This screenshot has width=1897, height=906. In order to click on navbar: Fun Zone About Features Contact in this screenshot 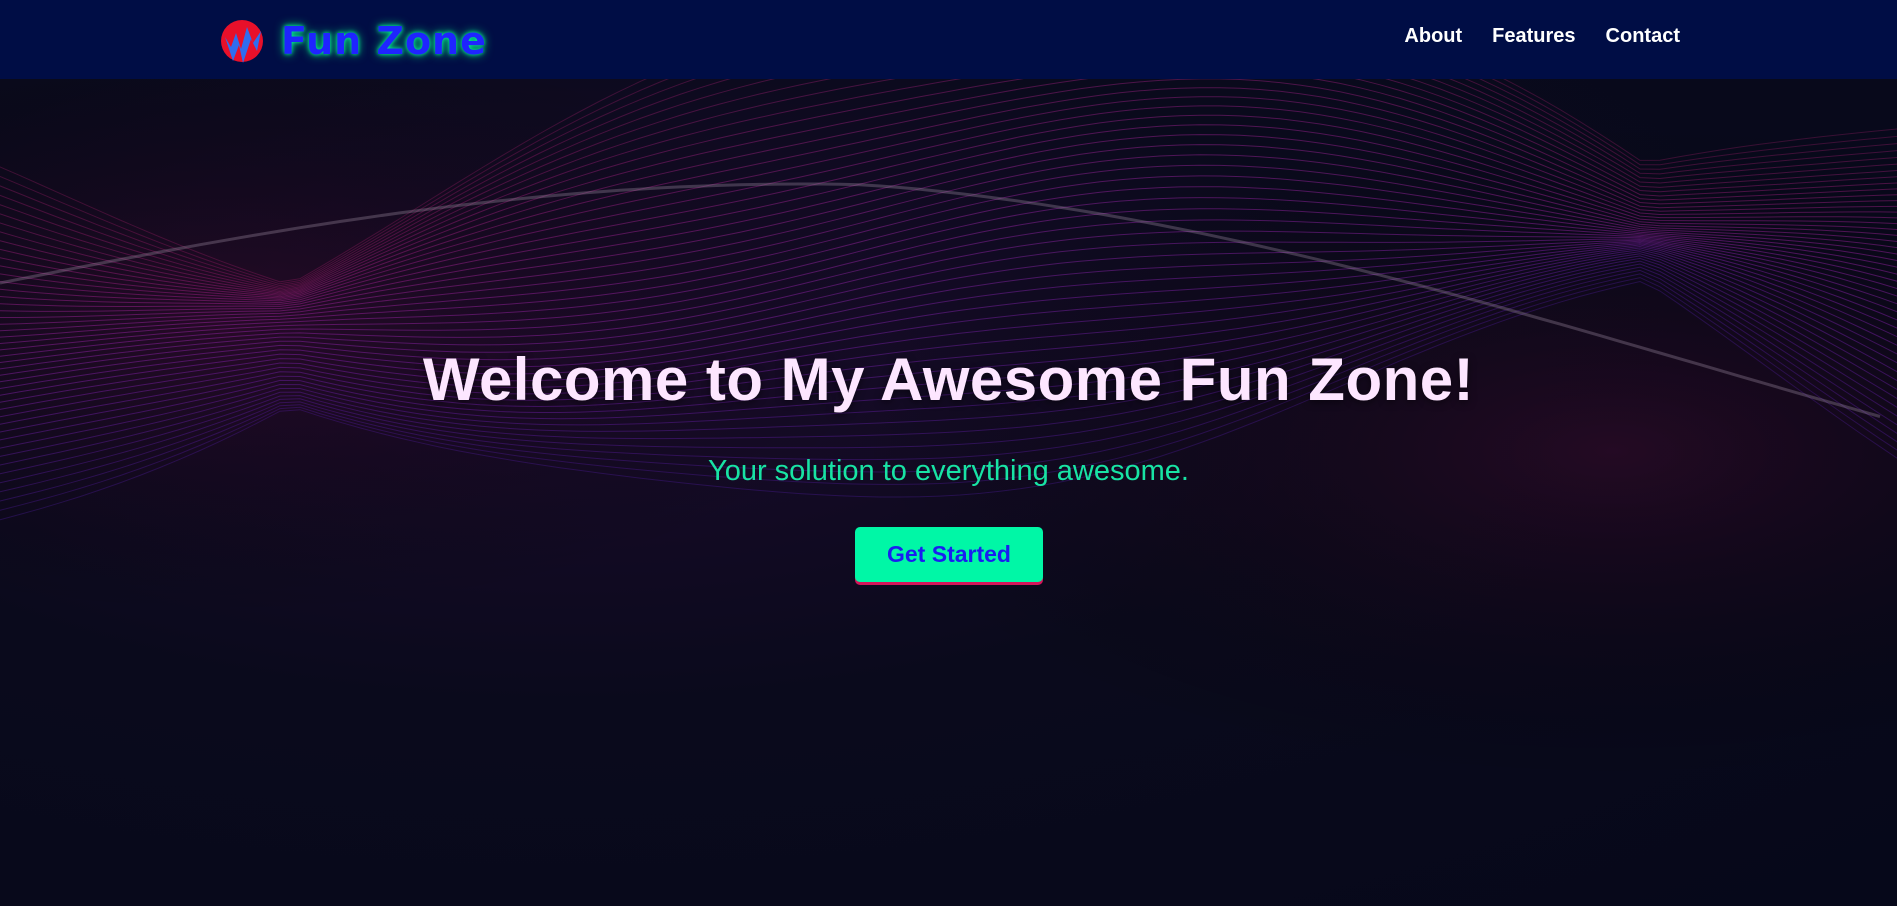, I will do `click(948, 39)`.